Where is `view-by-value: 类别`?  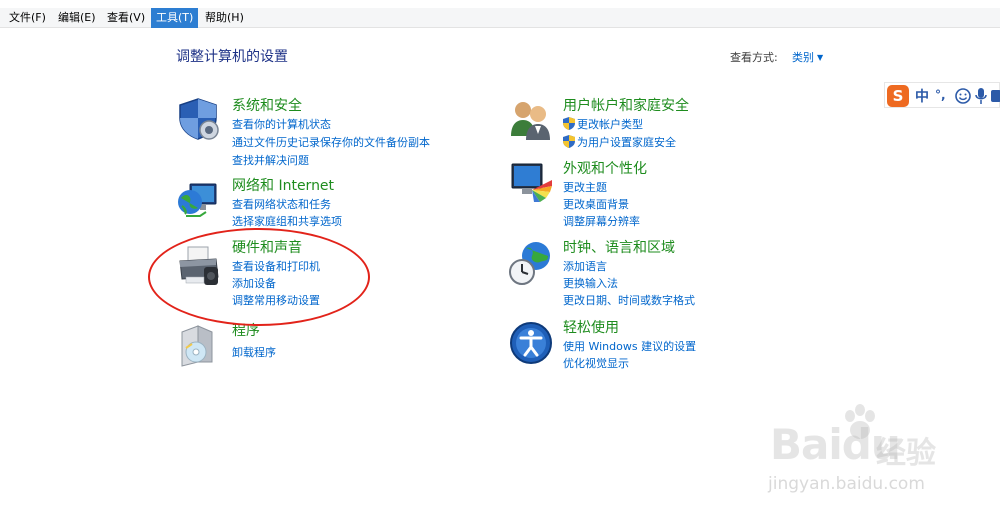 view-by-value: 类别 is located at coordinates (803, 57).